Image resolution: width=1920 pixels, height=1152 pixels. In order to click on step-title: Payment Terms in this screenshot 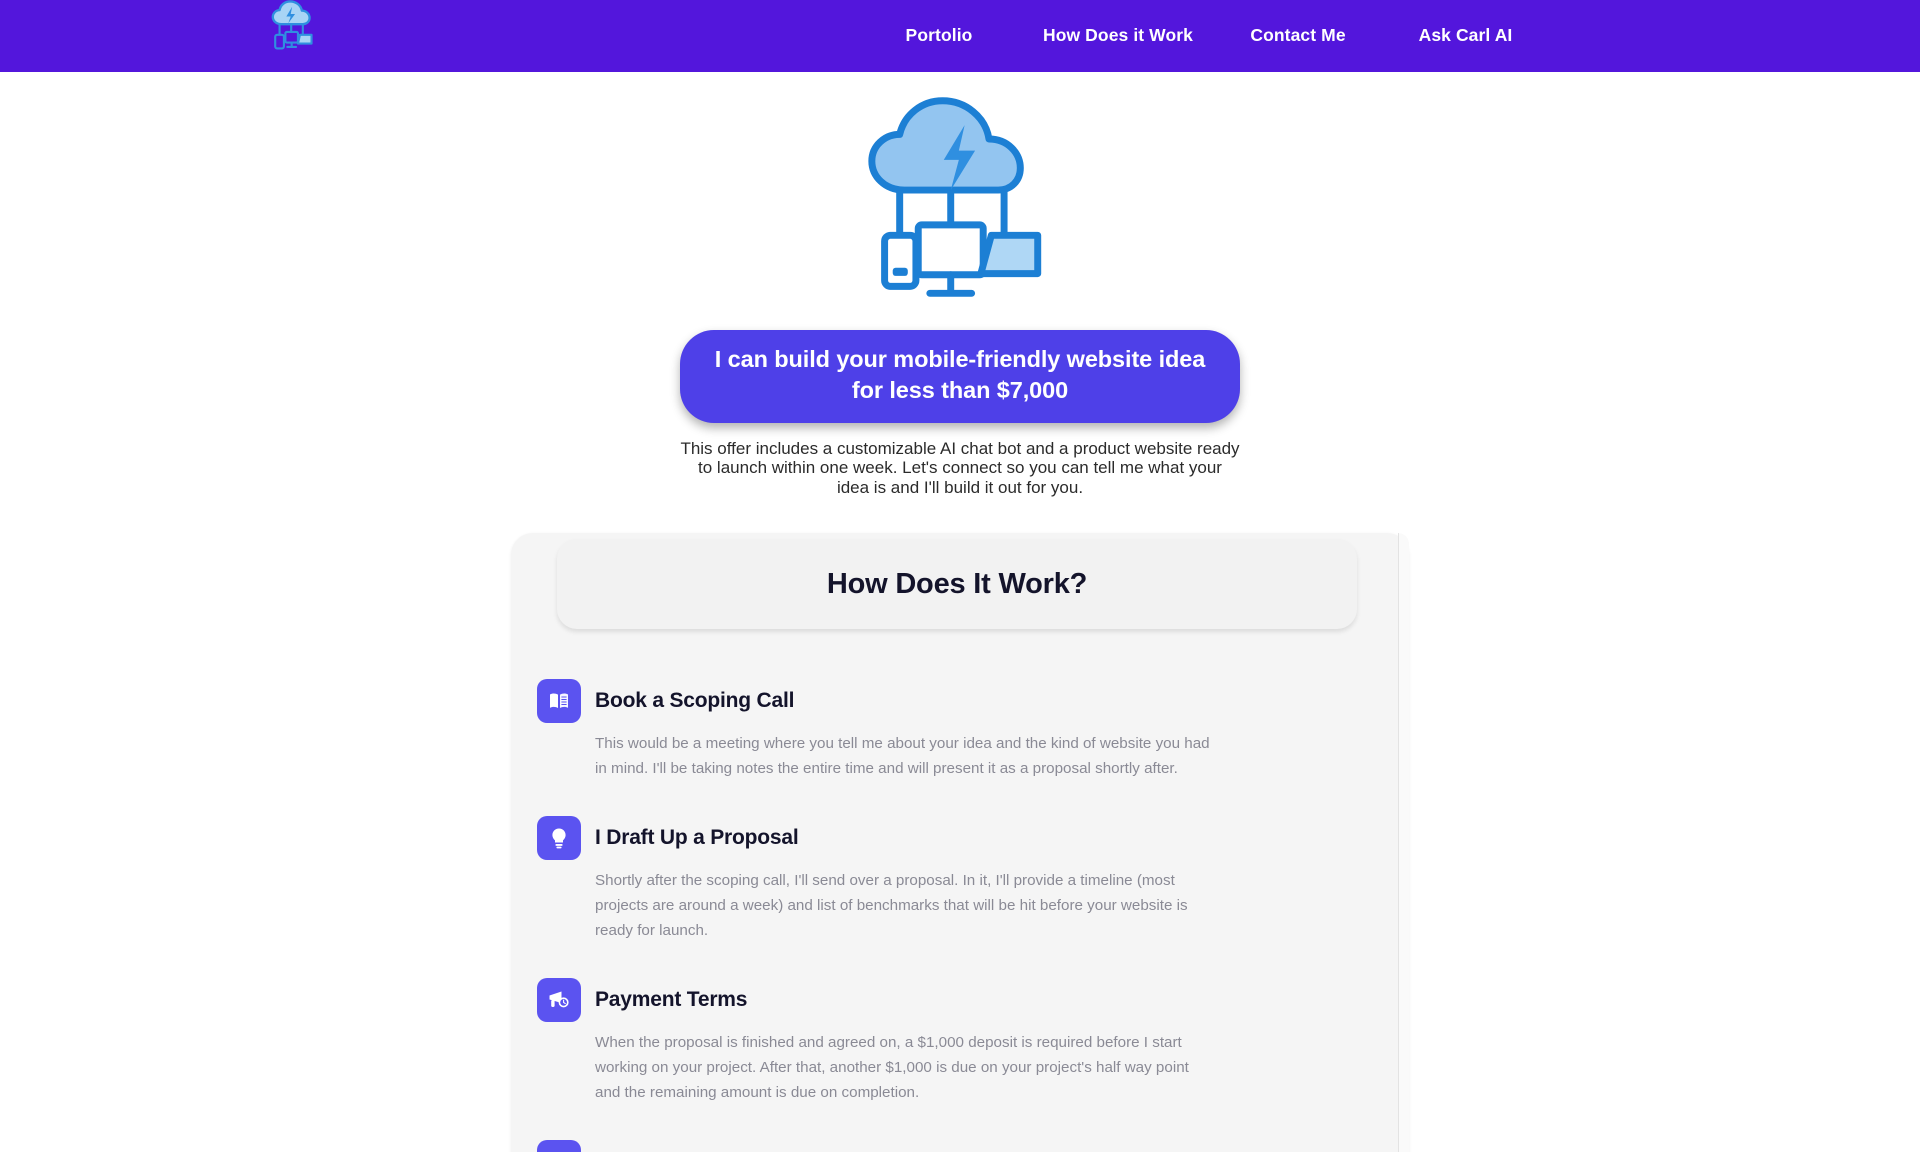, I will do `click(671, 1000)`.